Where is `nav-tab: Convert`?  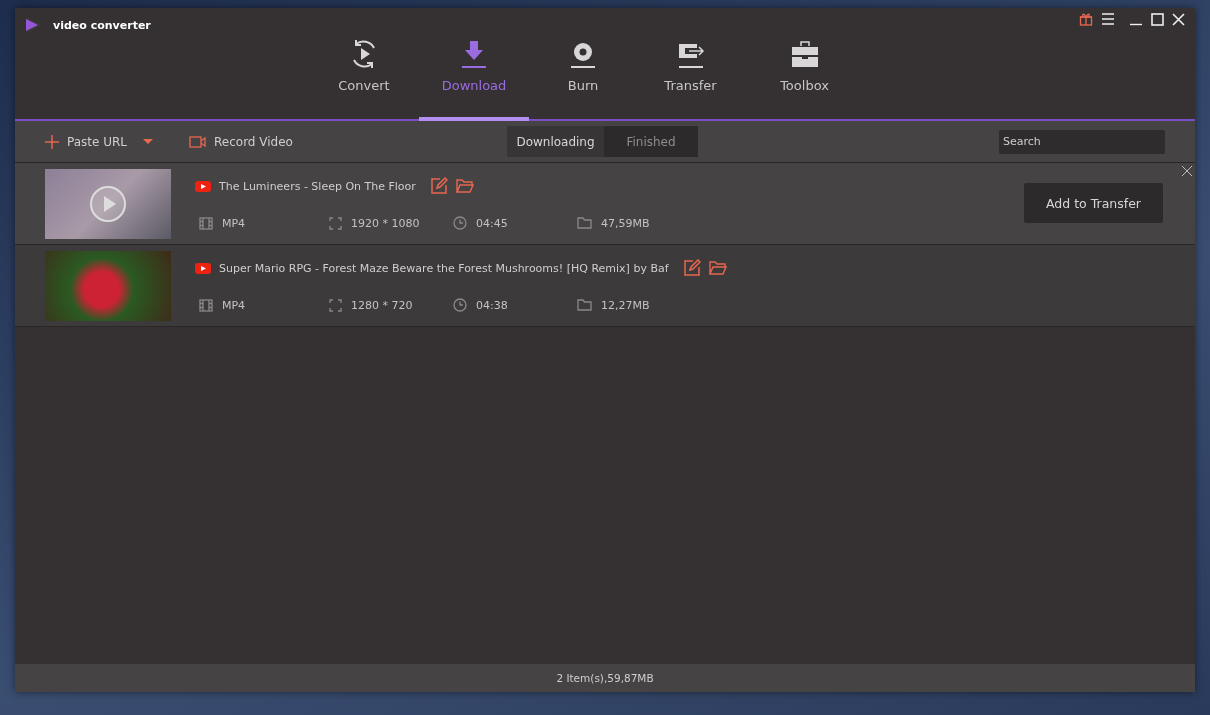
nav-tab: Convert is located at coordinates (364, 64).